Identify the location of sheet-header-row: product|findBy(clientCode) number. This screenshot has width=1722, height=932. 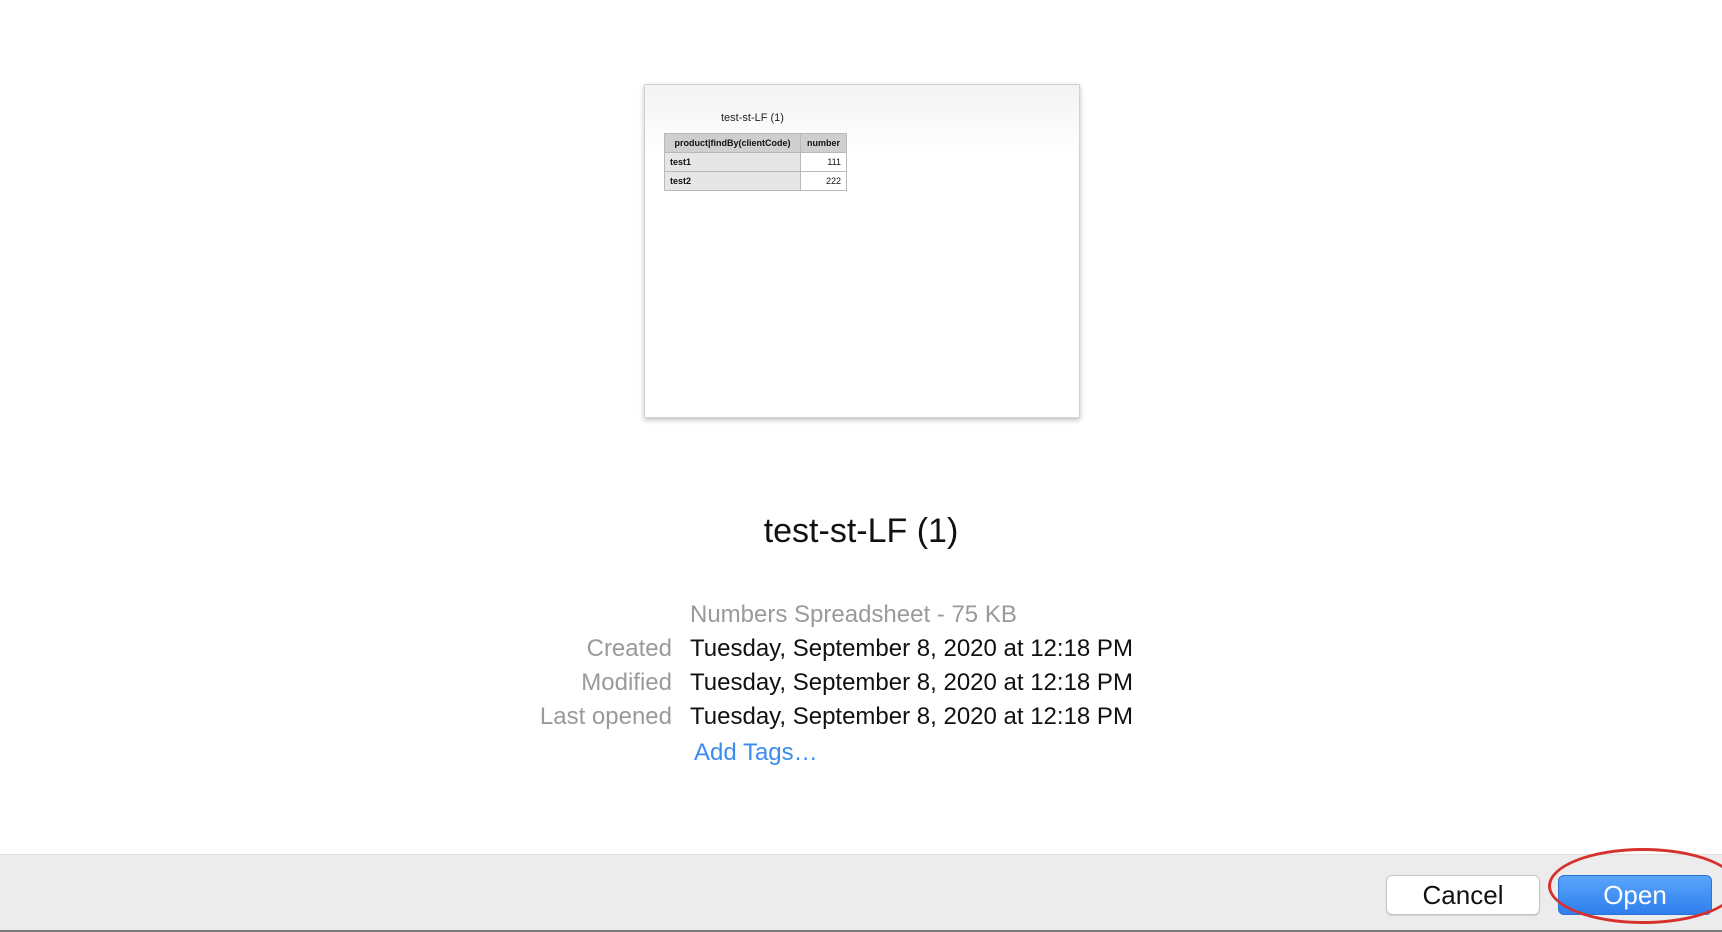
(755, 143).